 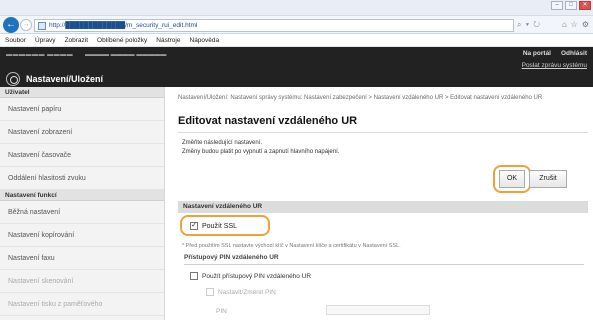 What do you see at coordinates (65, 79) in the screenshot?
I see `header-title: Nastavení/Uložení` at bounding box center [65, 79].